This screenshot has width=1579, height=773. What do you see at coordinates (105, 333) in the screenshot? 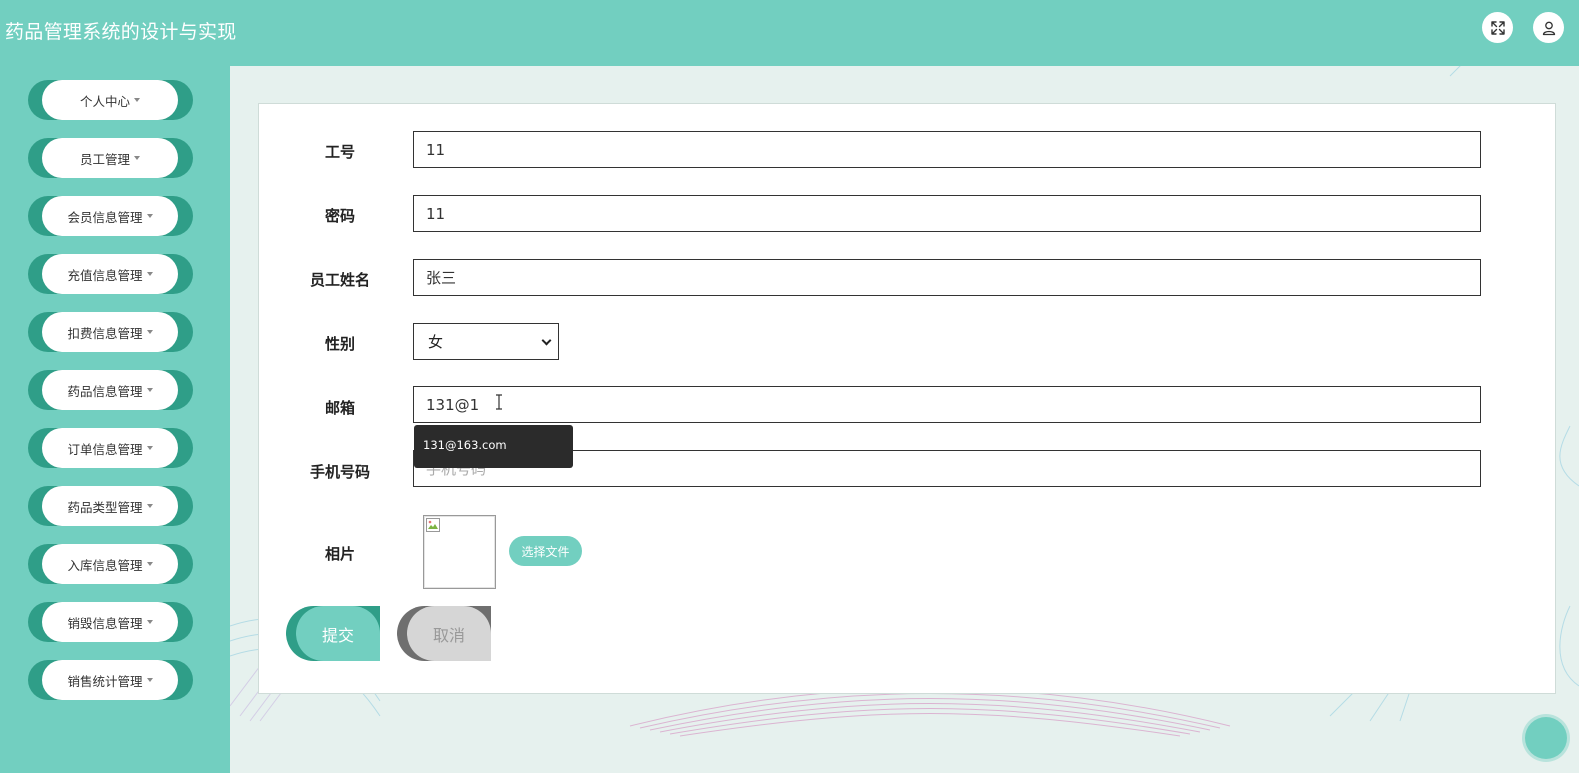
I see `sidebar-item-label: 扣费信息管理` at bounding box center [105, 333].